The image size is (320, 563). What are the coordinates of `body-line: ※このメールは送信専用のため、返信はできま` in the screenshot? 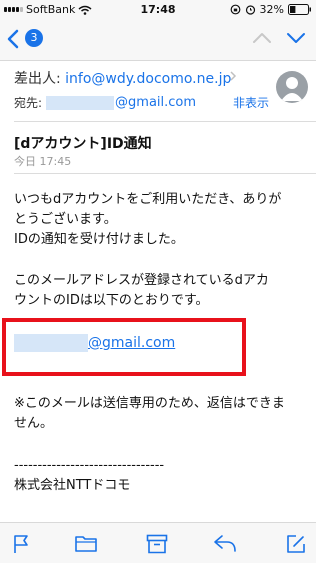 It's located at (149, 403).